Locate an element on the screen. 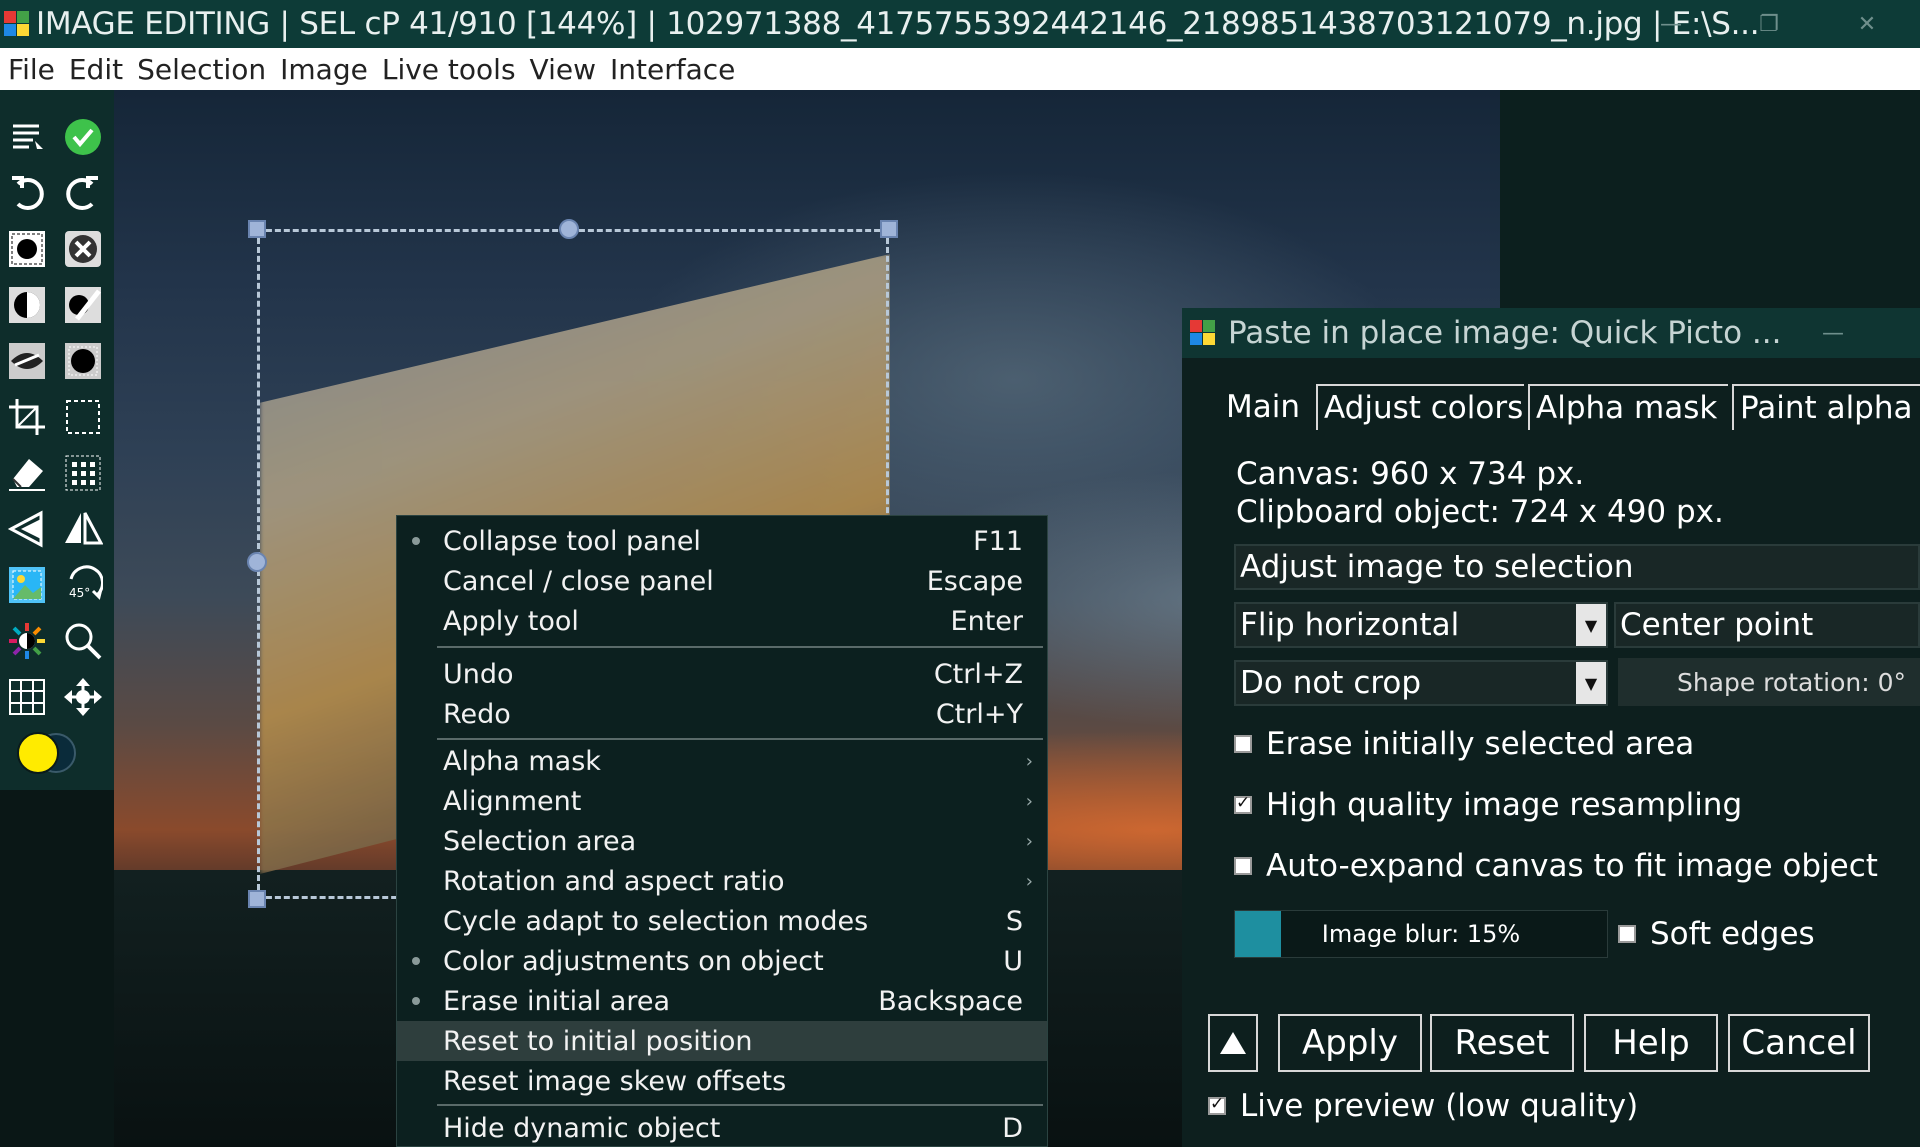  menu-item-shortcut: Escape is located at coordinates (974, 581).